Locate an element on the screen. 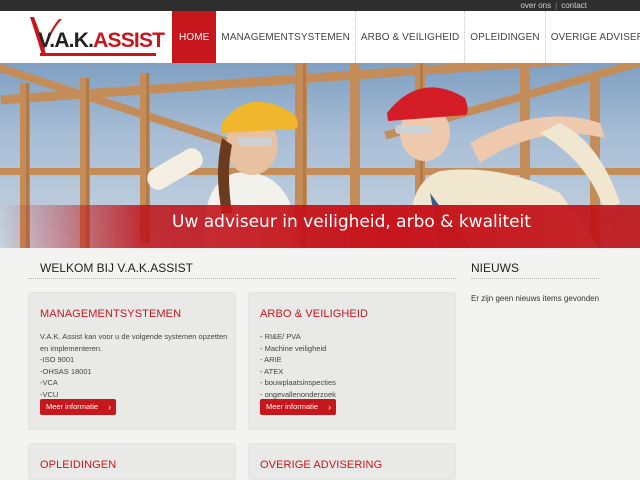 The width and height of the screenshot is (640, 480). nav-overige-advisering: OVERIGE ADVISERING is located at coordinates (593, 37).